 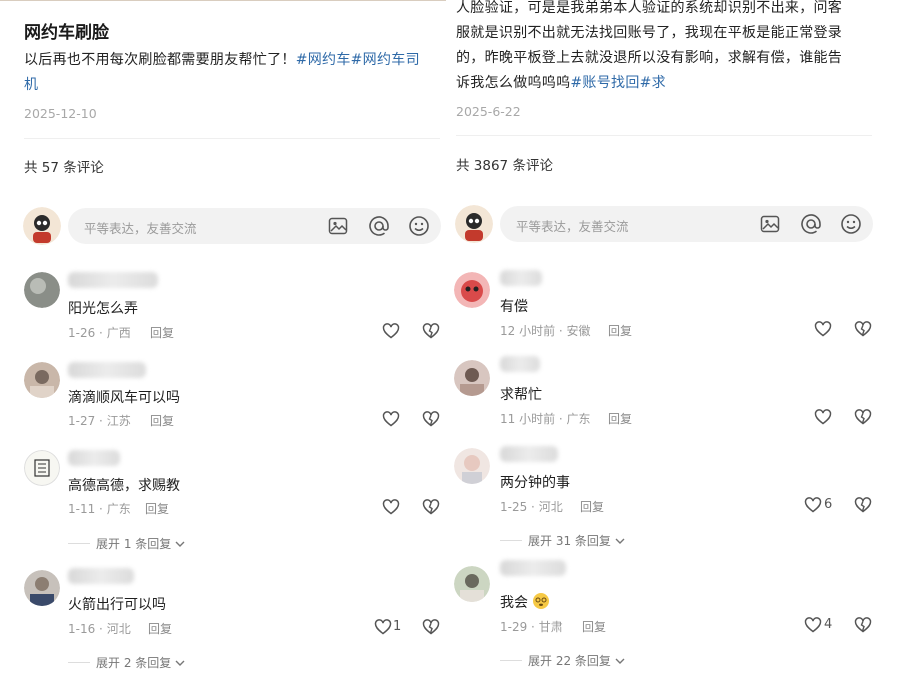 What do you see at coordinates (649, 33) in the screenshot?
I see `post-body-line: 服就是识别不出就无法找回账号了，我现在平板是能正常登录` at bounding box center [649, 33].